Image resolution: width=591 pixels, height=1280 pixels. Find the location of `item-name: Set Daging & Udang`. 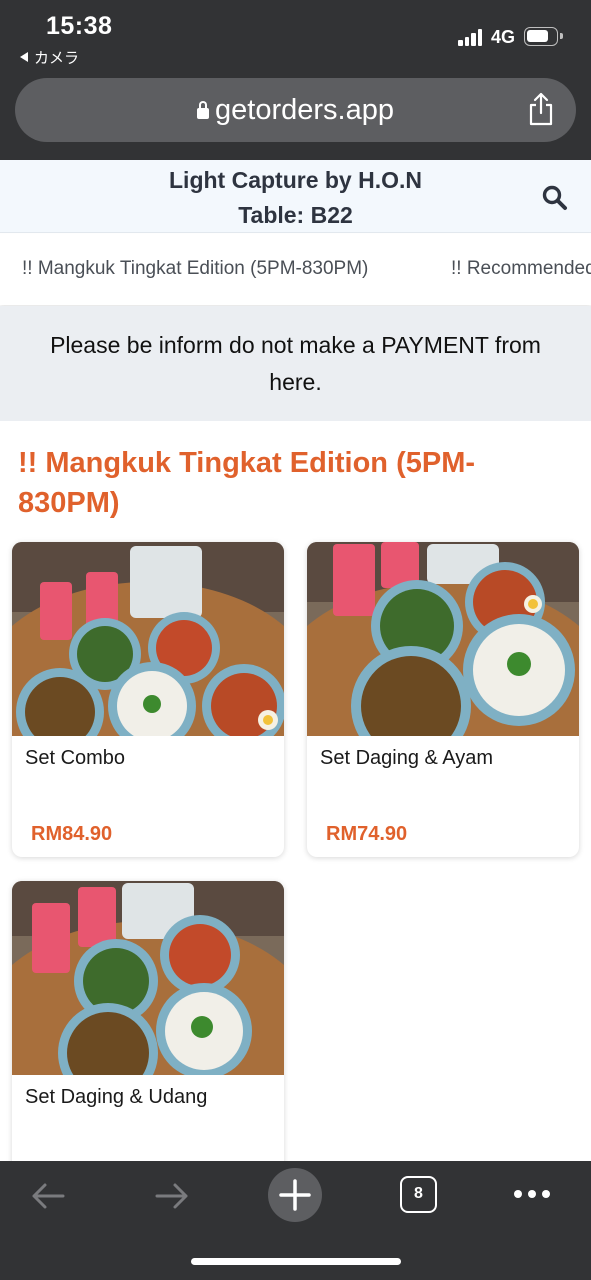

item-name: Set Daging & Udang is located at coordinates (116, 1097).